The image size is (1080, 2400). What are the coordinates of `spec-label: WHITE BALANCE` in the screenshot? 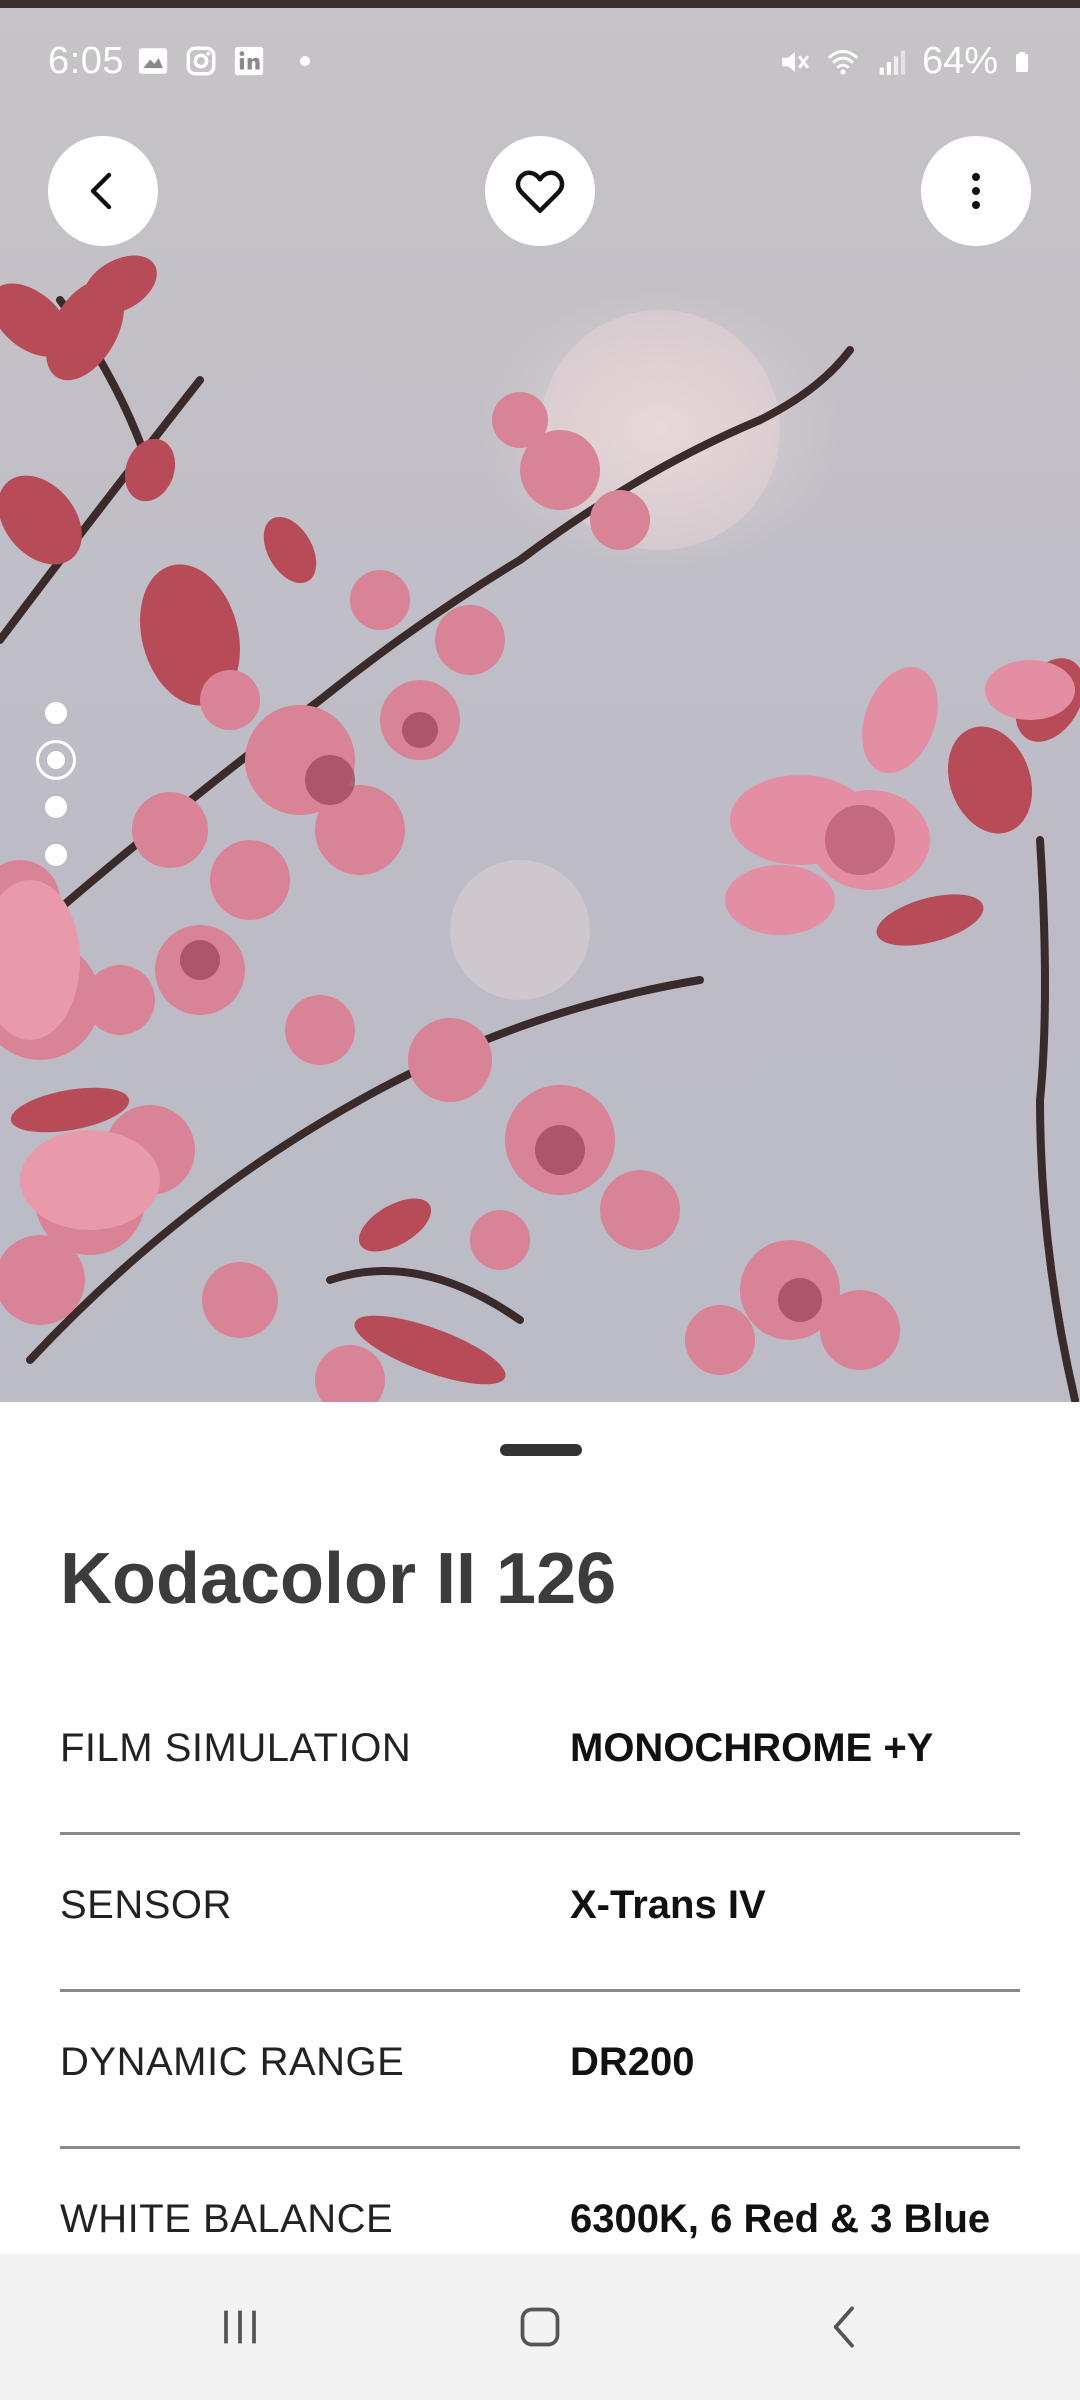 It's located at (227, 2219).